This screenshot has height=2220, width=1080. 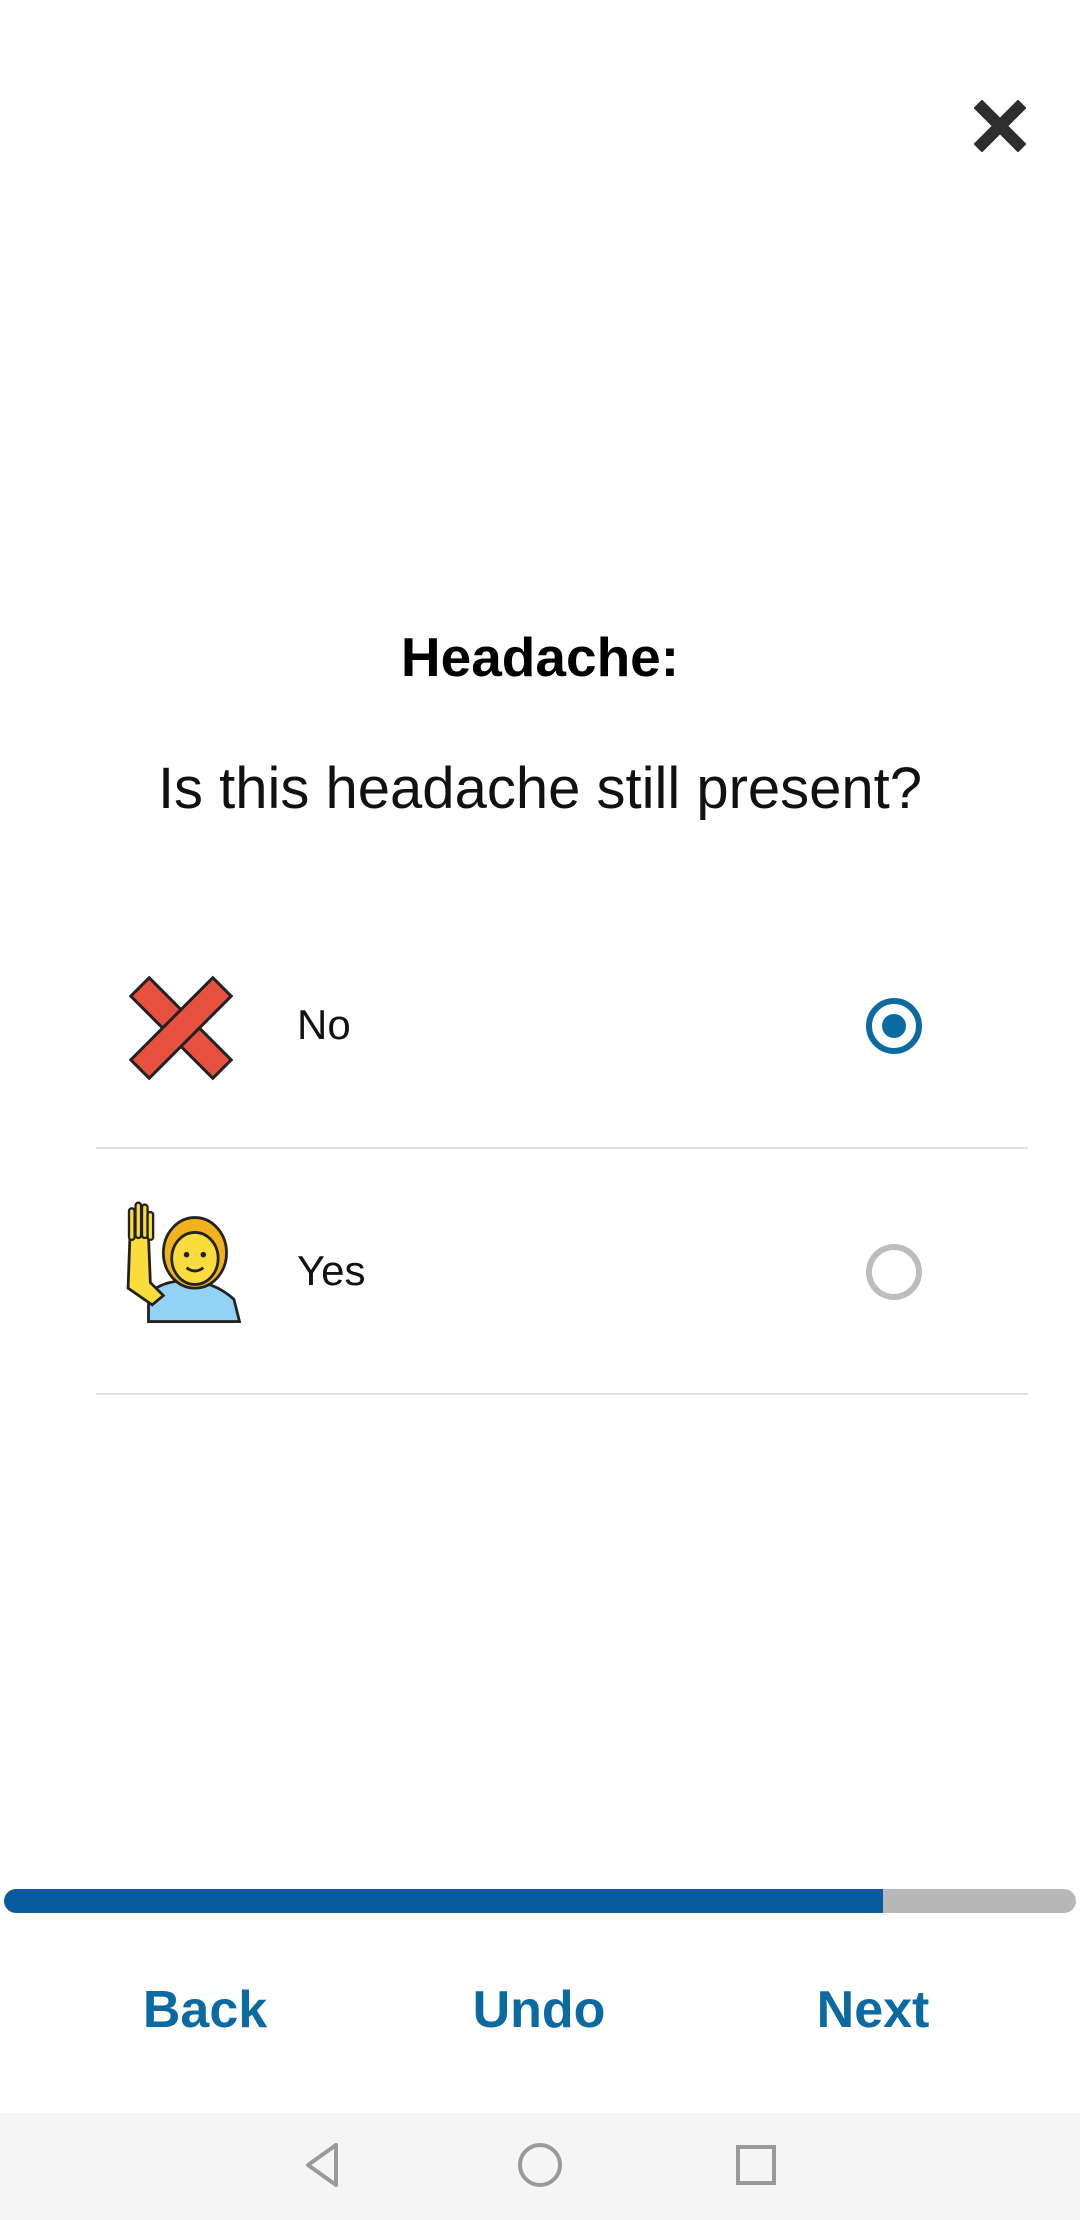 What do you see at coordinates (873, 2010) in the screenshot?
I see `next-button: Next` at bounding box center [873, 2010].